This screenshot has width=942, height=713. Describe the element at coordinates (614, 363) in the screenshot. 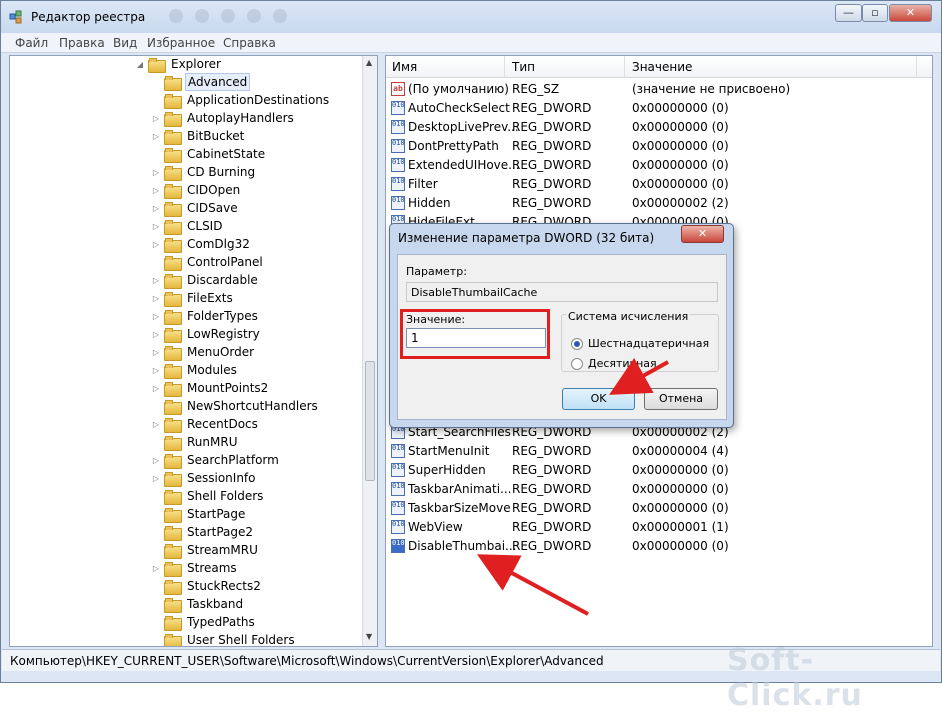

I see `radio-dec: Десятичная` at that location.